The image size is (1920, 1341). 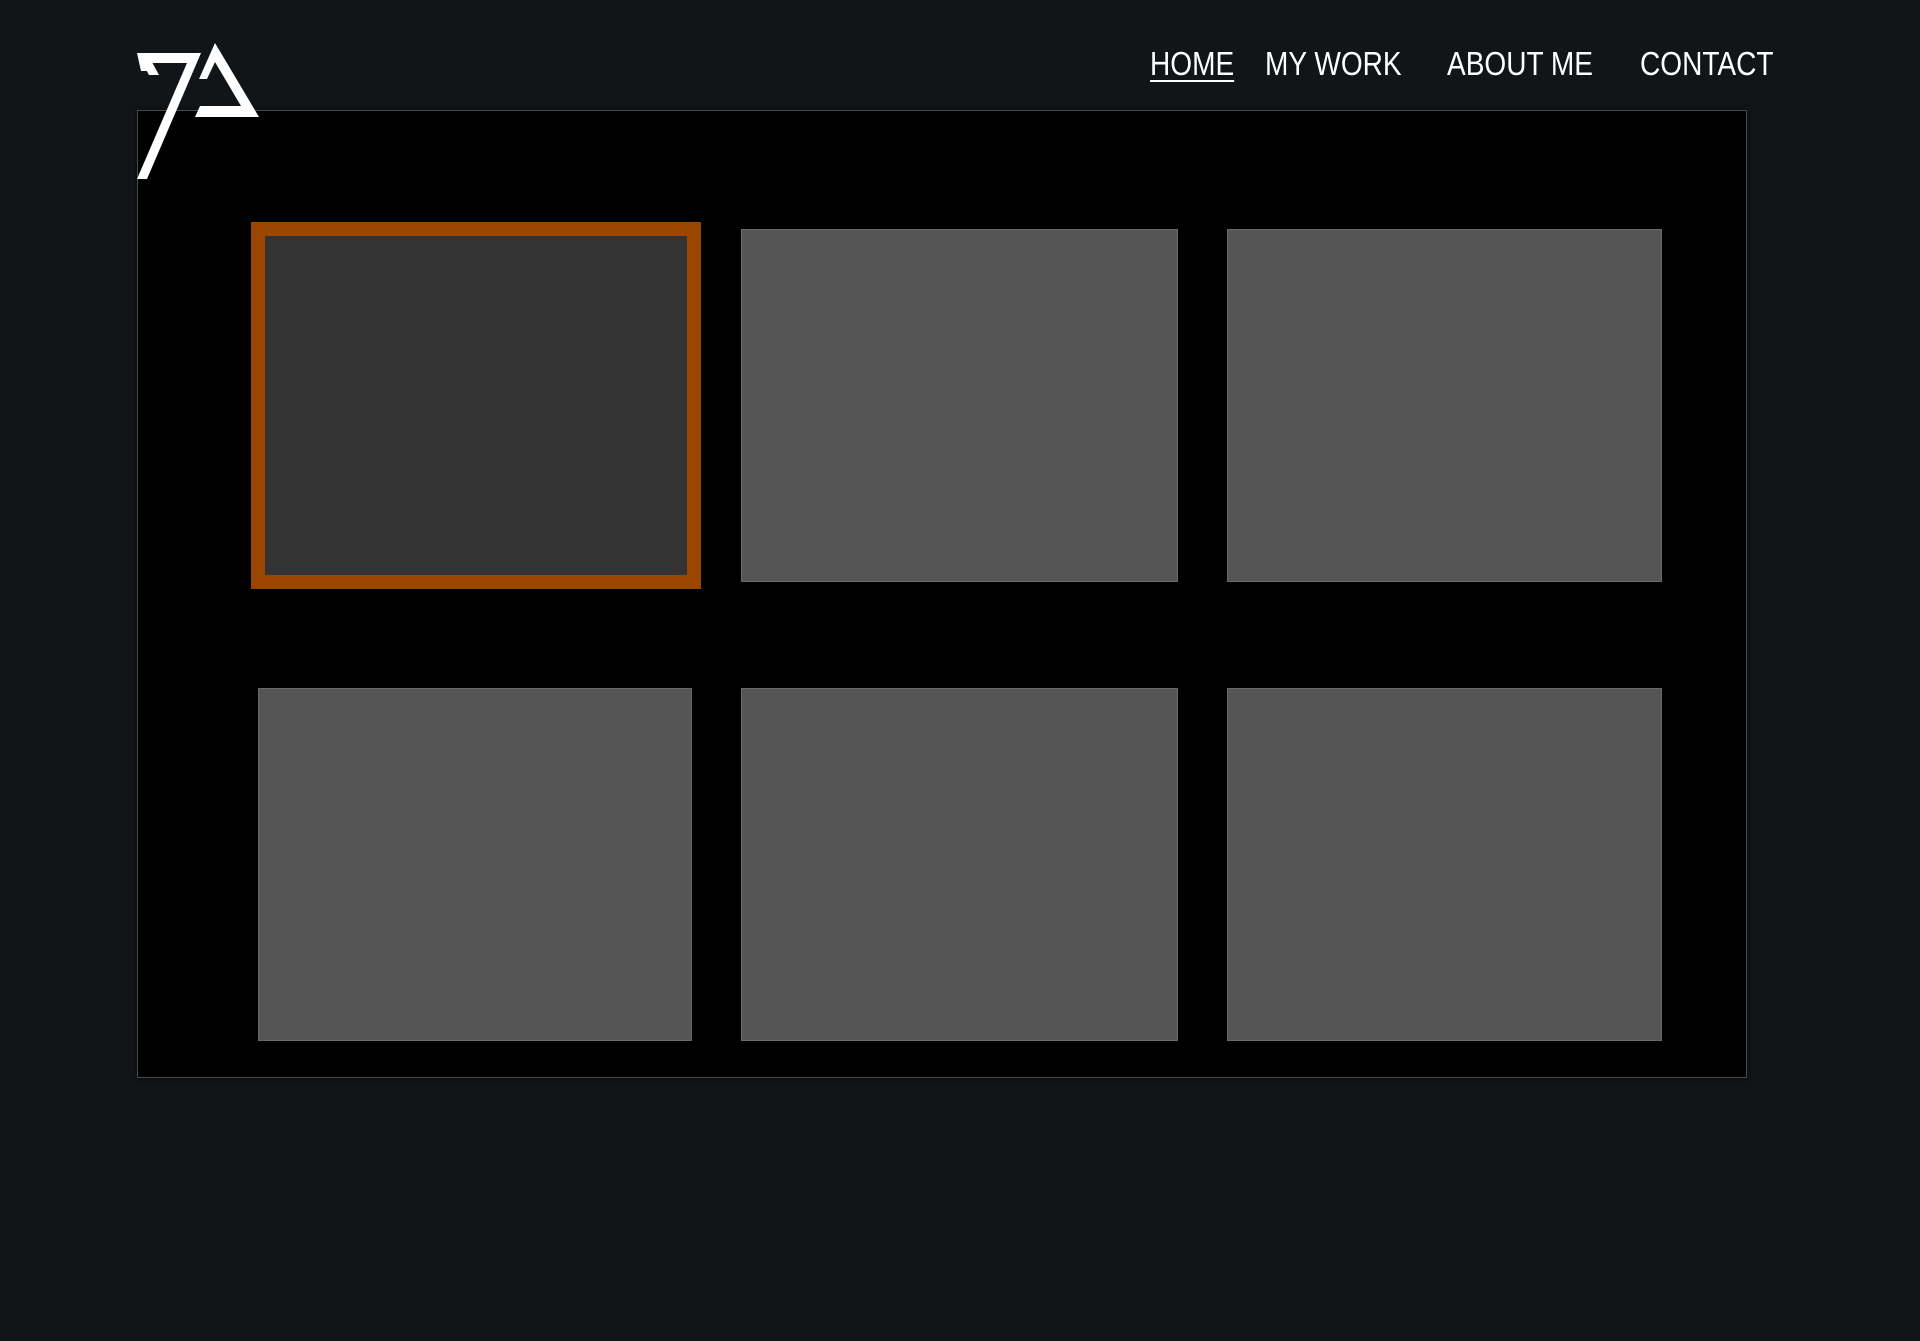 I want to click on nav-home-link: HOME, so click(x=1192, y=64).